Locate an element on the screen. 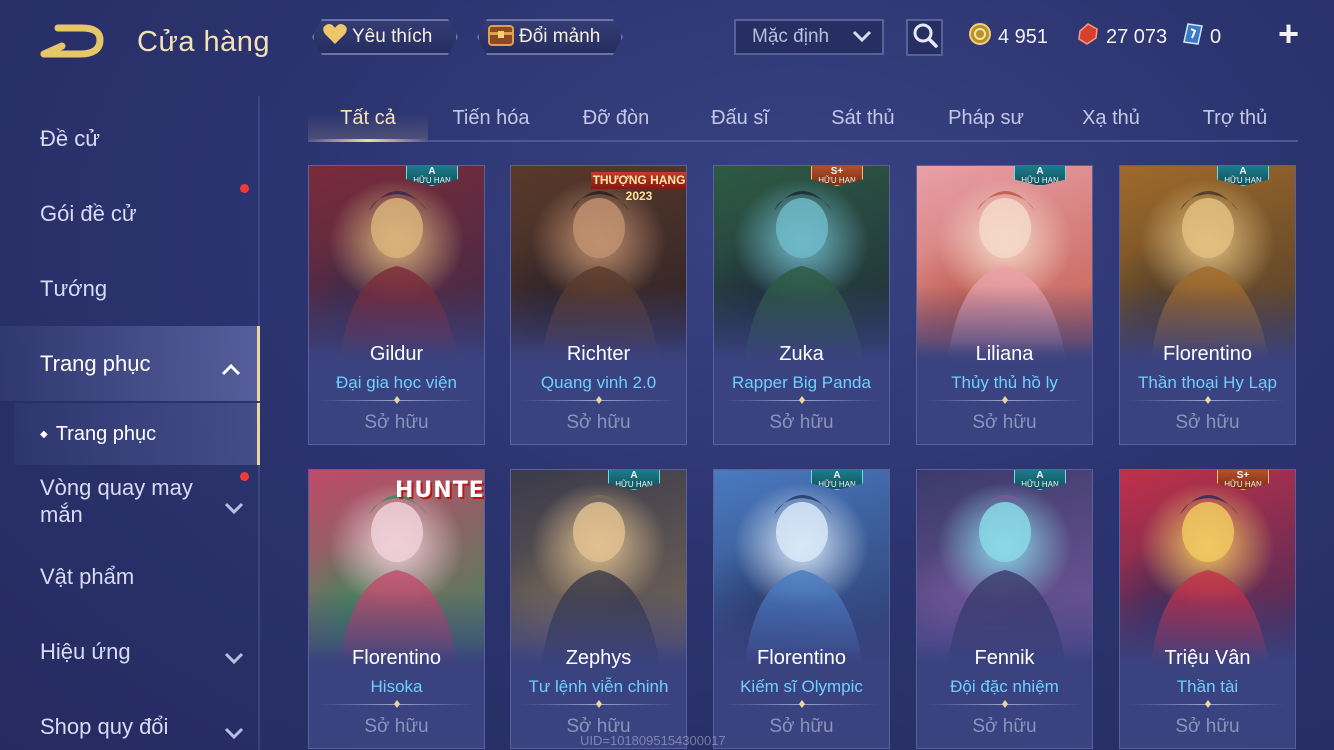 This screenshot has height=750, width=1334. sidebar-item-items: Vật phẩm is located at coordinates (130, 576).